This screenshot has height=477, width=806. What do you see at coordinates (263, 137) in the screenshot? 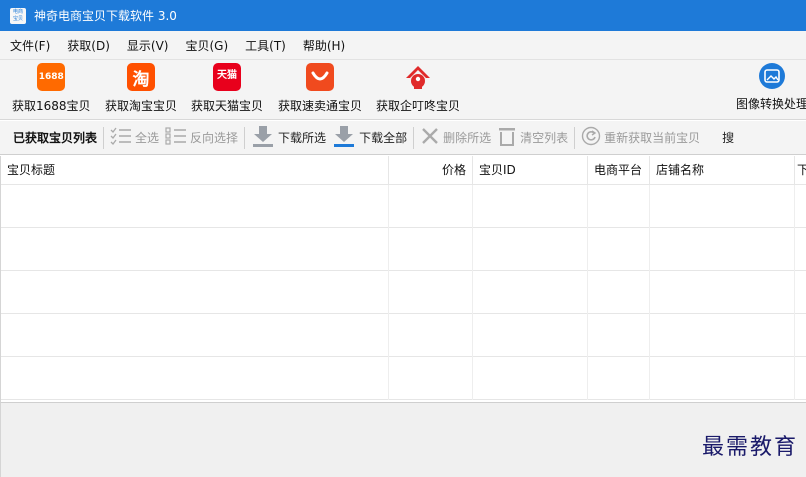
I see `download-icon` at bounding box center [263, 137].